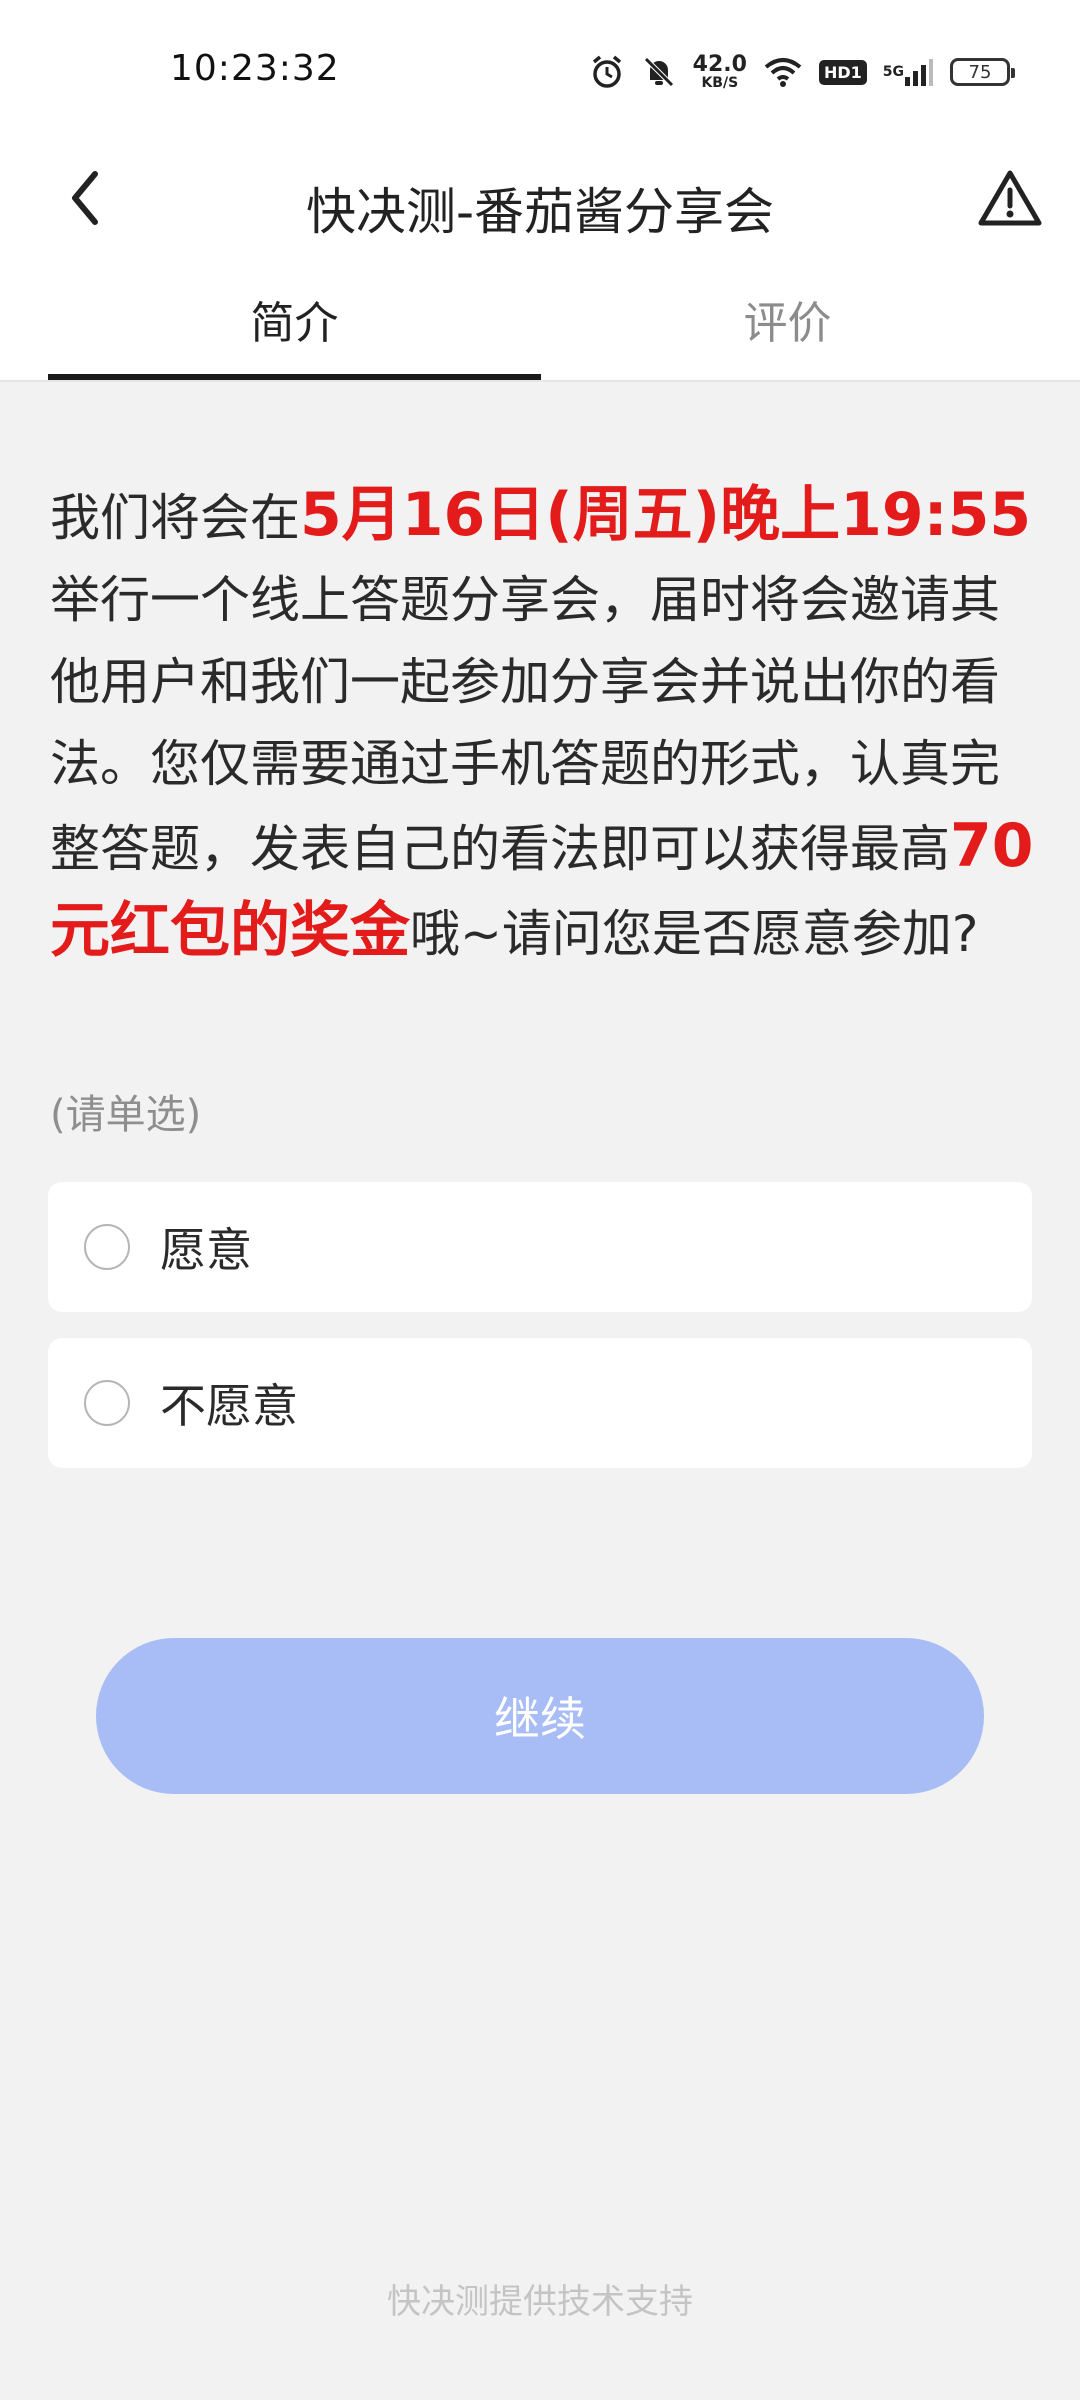  What do you see at coordinates (126, 1115) in the screenshot?
I see `single-choice-hint: (请单选)` at bounding box center [126, 1115].